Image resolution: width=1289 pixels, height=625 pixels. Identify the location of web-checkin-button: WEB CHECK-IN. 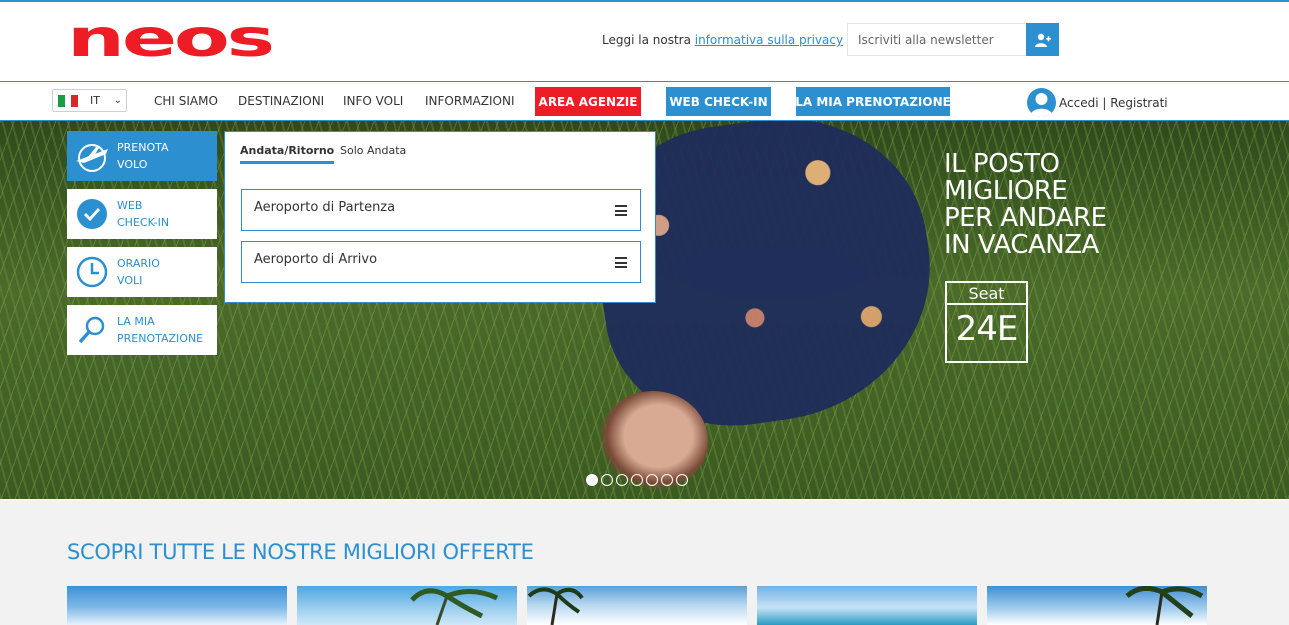
(718, 101).